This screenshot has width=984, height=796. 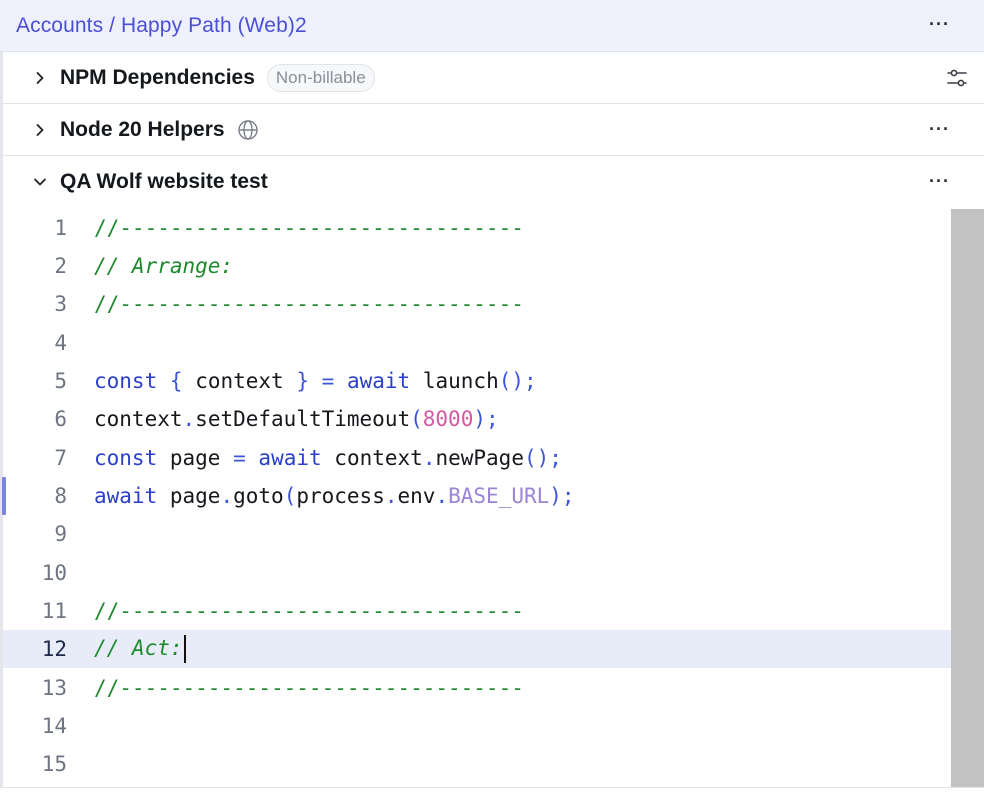 I want to click on bottom-divider, so click(x=492, y=791).